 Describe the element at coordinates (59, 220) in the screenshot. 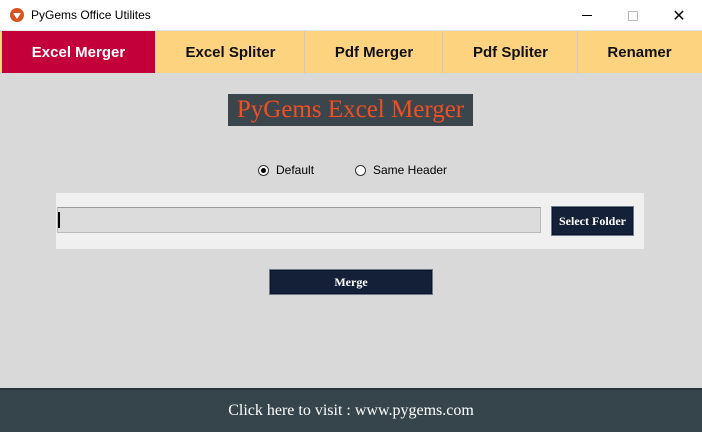

I see `text-caret` at that location.